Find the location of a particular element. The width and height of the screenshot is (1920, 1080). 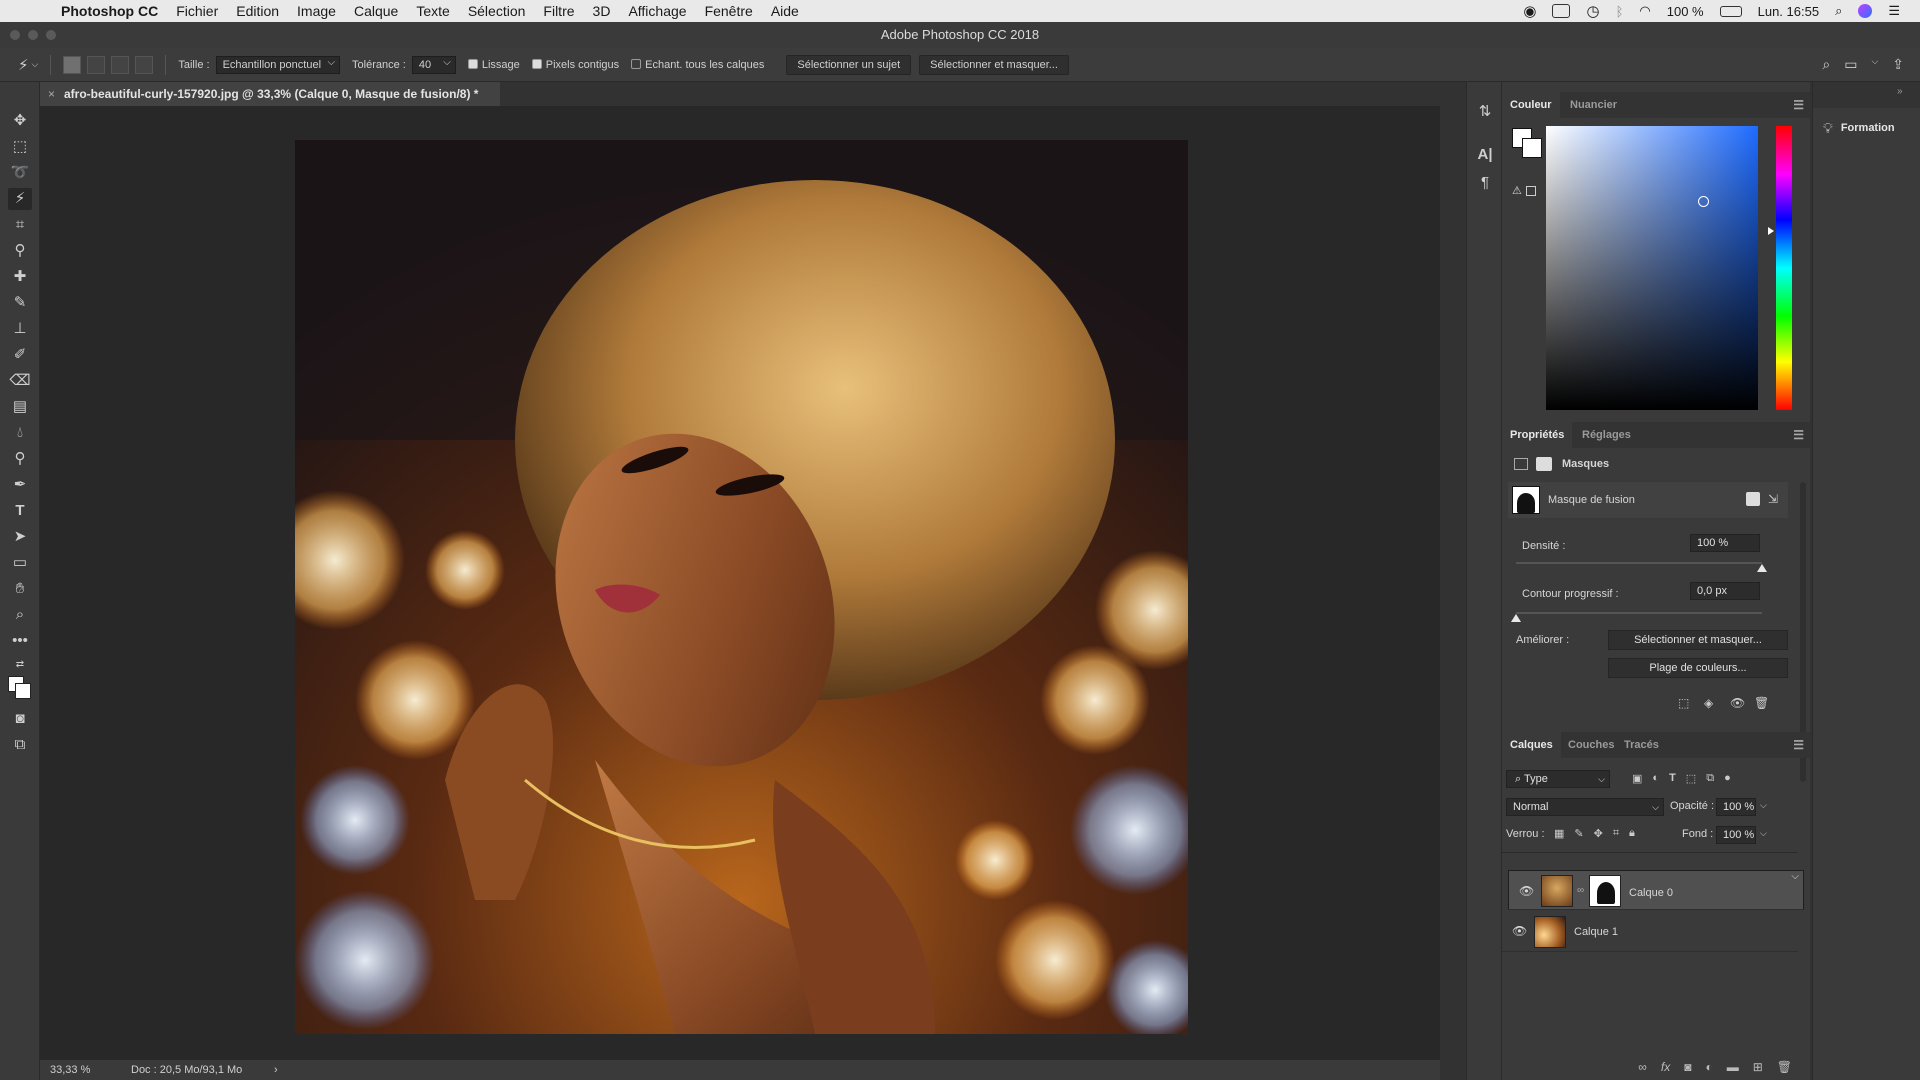

close-document-icon: × is located at coordinates (51, 94).